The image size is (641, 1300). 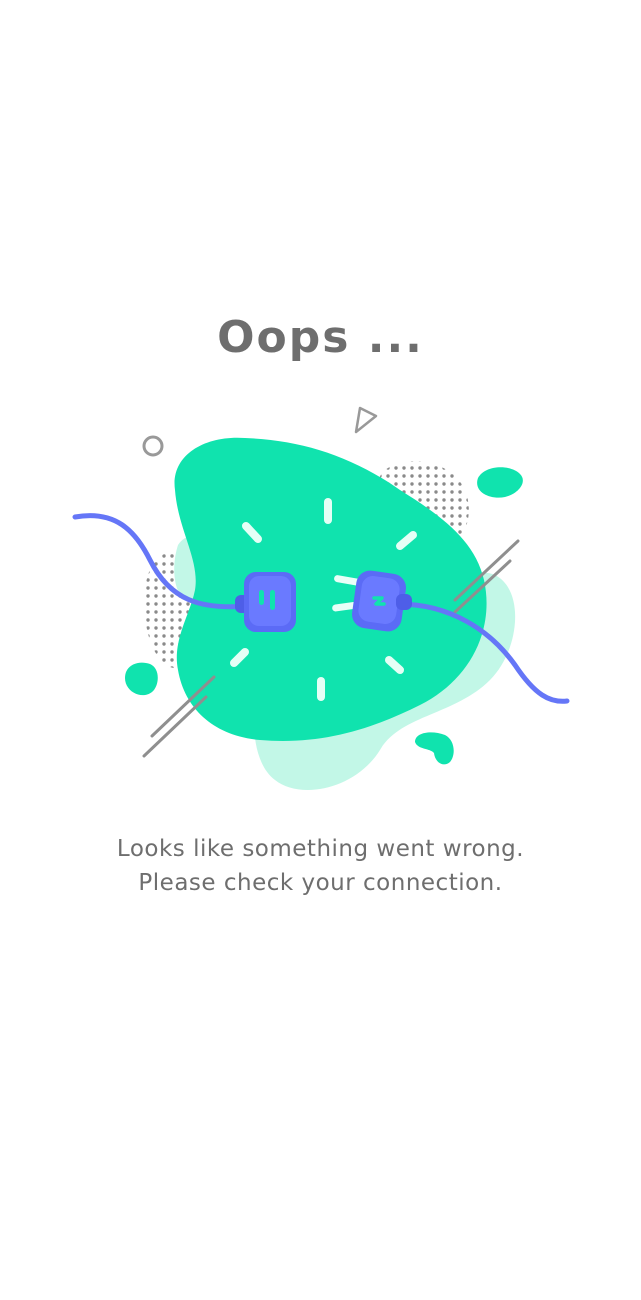 What do you see at coordinates (366, 420) in the screenshot?
I see `outline-triangle` at bounding box center [366, 420].